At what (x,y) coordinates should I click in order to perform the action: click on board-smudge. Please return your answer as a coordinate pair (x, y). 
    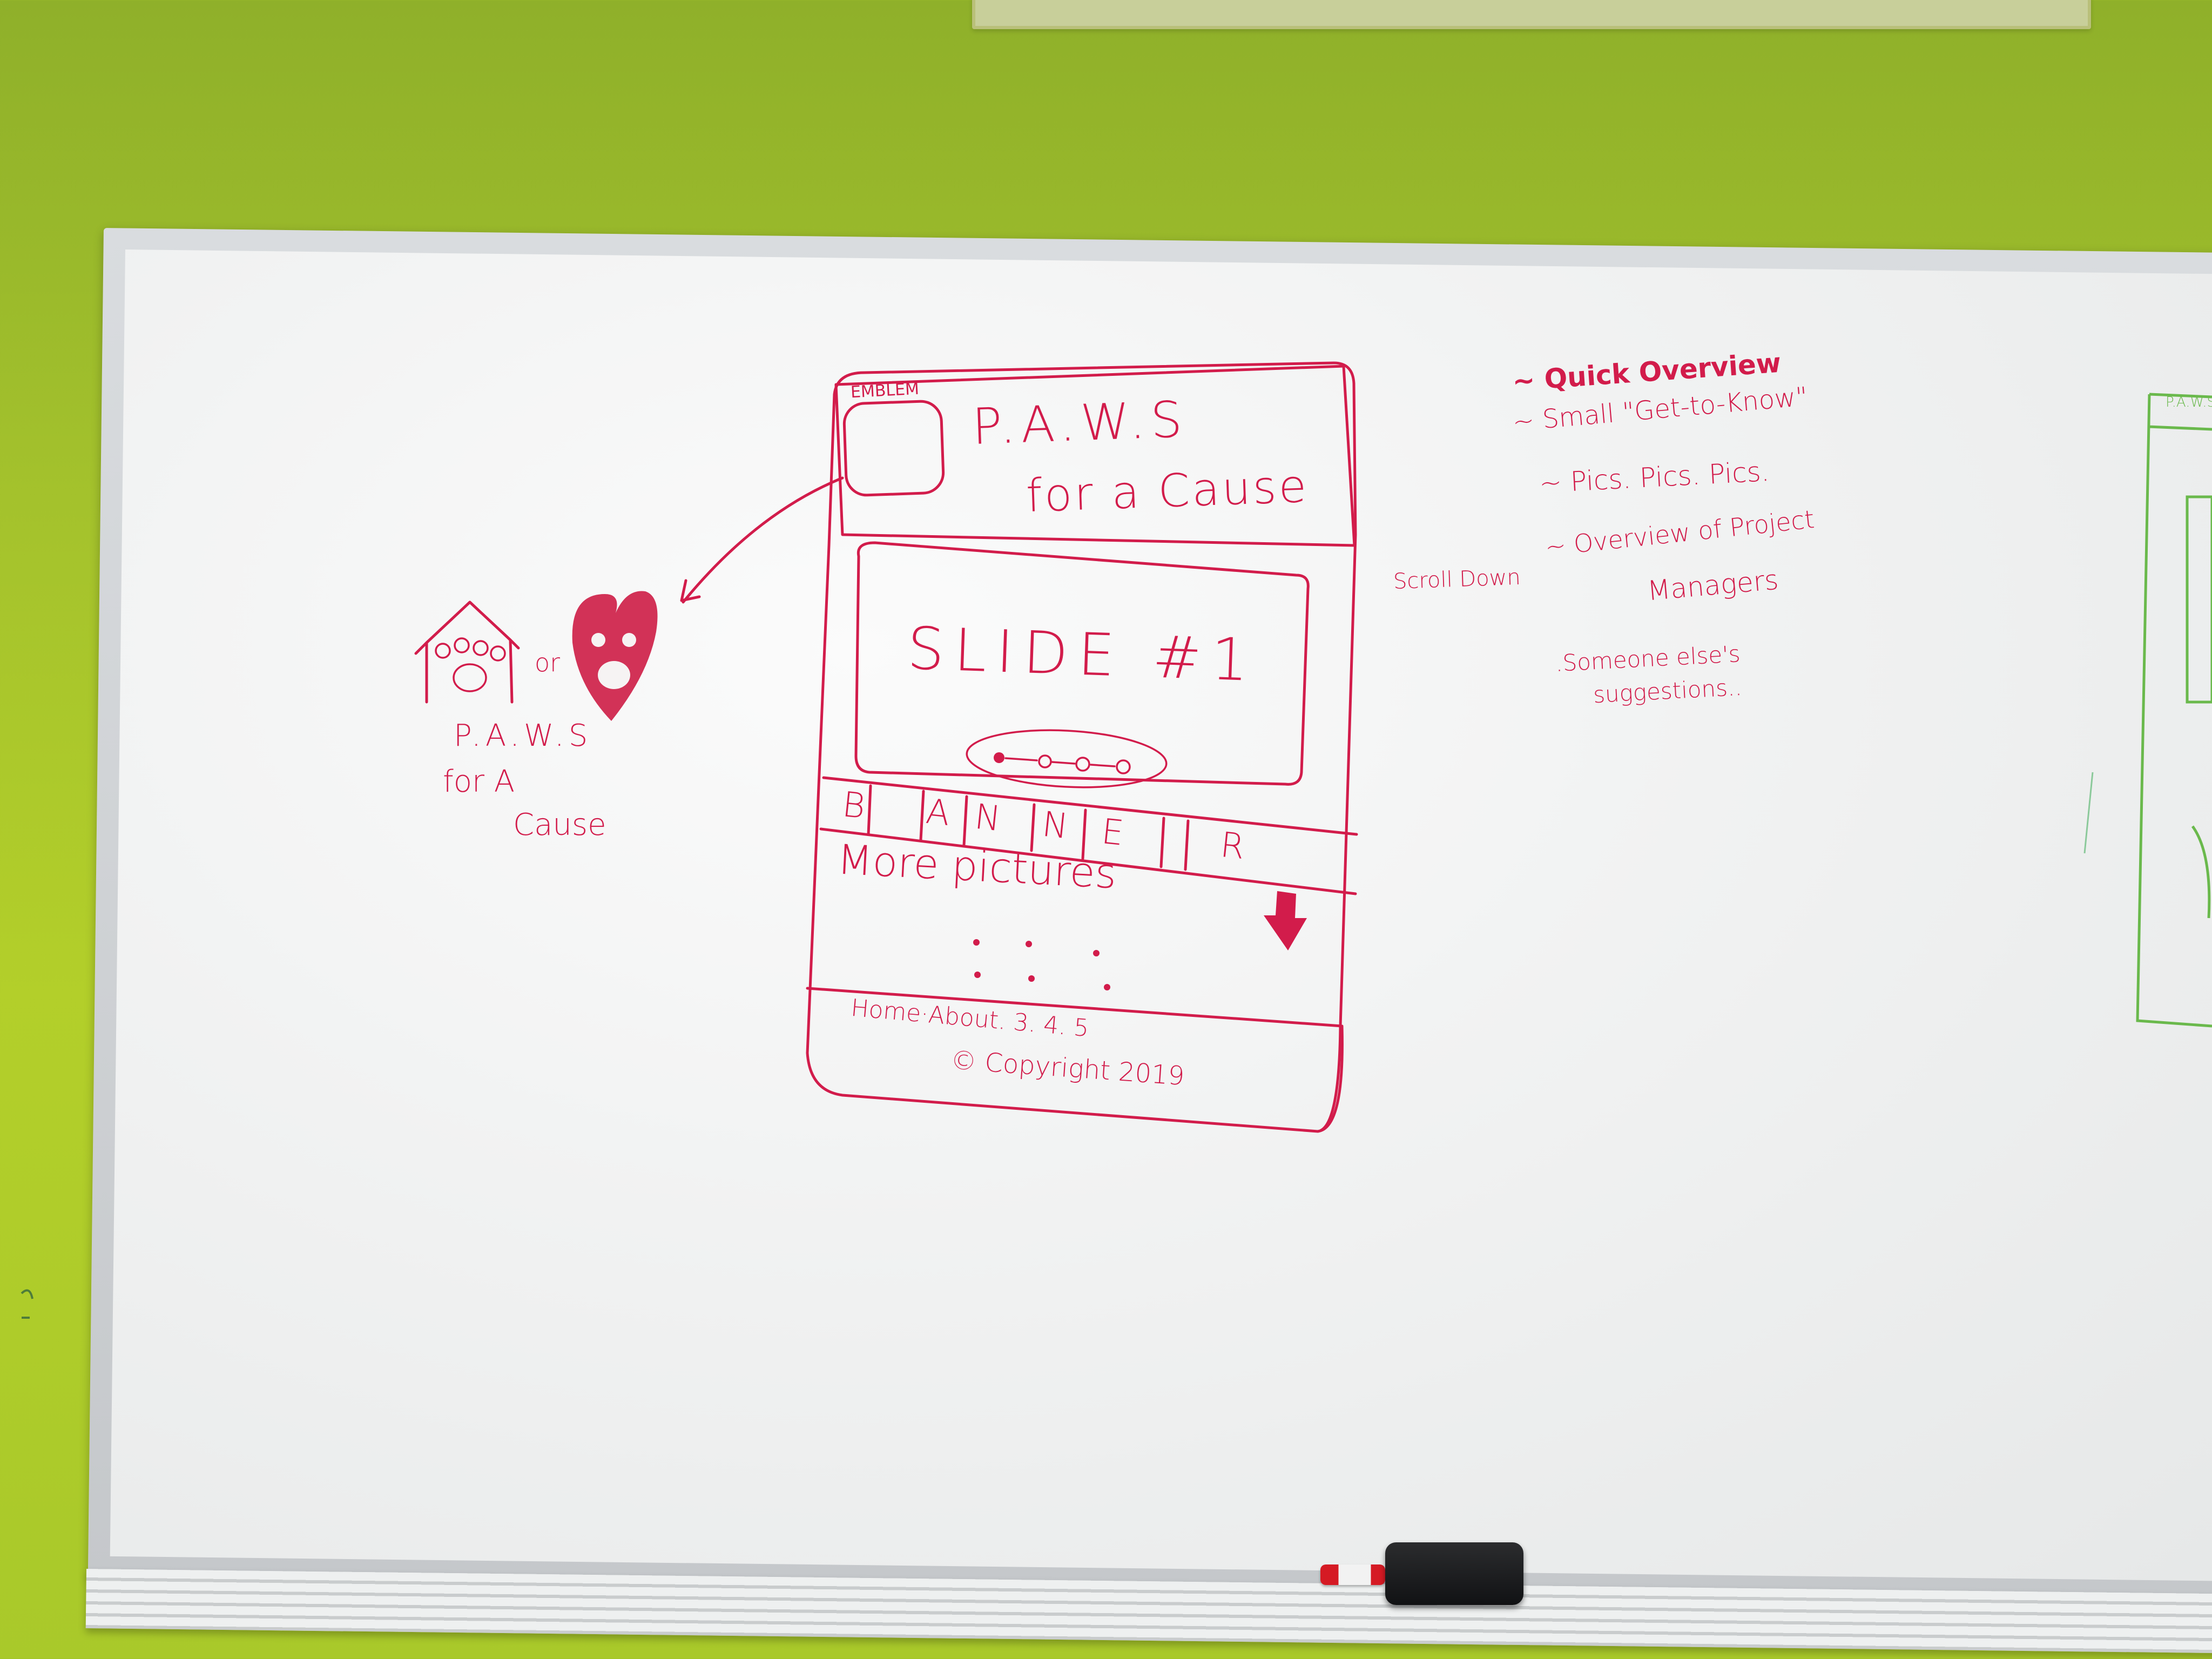
    Looking at the image, I should click on (27, 1304).